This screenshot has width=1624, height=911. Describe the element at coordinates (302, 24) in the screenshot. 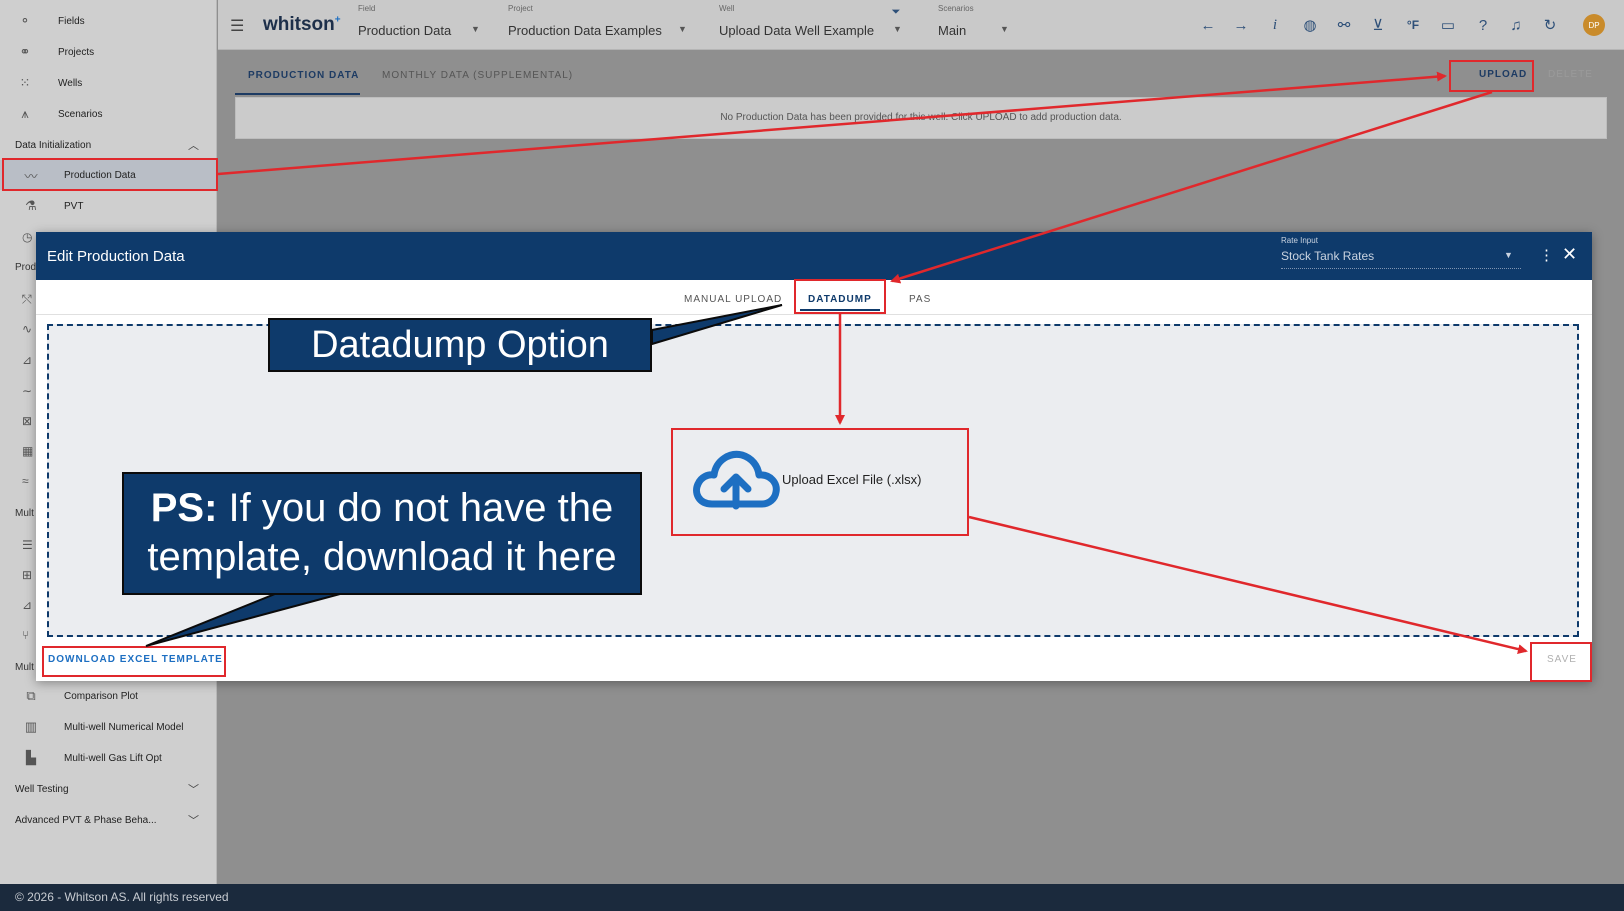

I see `brand-logo: whitson+` at that location.